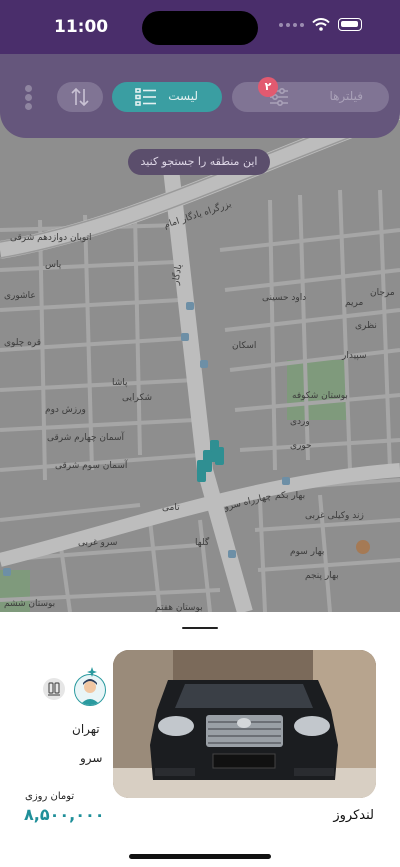 Image resolution: width=400 pixels, height=867 pixels. Describe the element at coordinates (366, 326) in the screenshot. I see `street-label: نظری` at that location.